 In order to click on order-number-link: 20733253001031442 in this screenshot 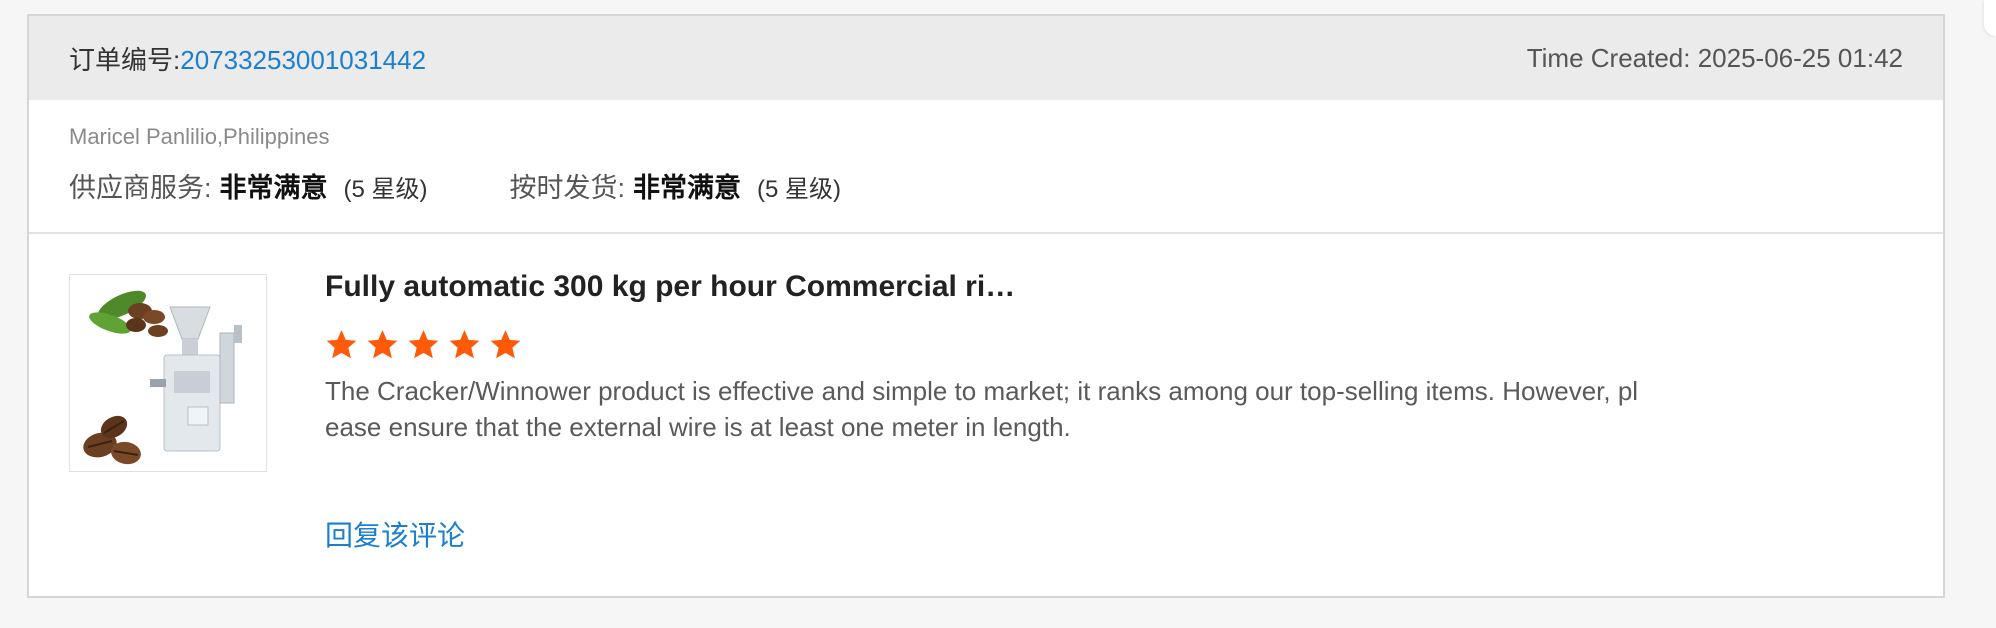, I will do `click(303, 60)`.